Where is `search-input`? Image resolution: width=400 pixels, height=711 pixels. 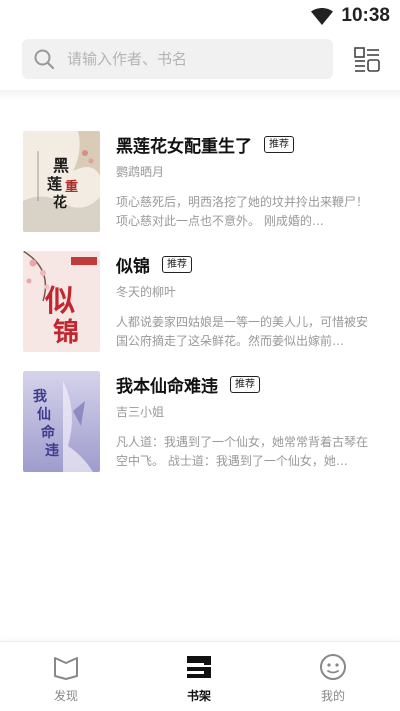
search-input is located at coordinates (187, 59).